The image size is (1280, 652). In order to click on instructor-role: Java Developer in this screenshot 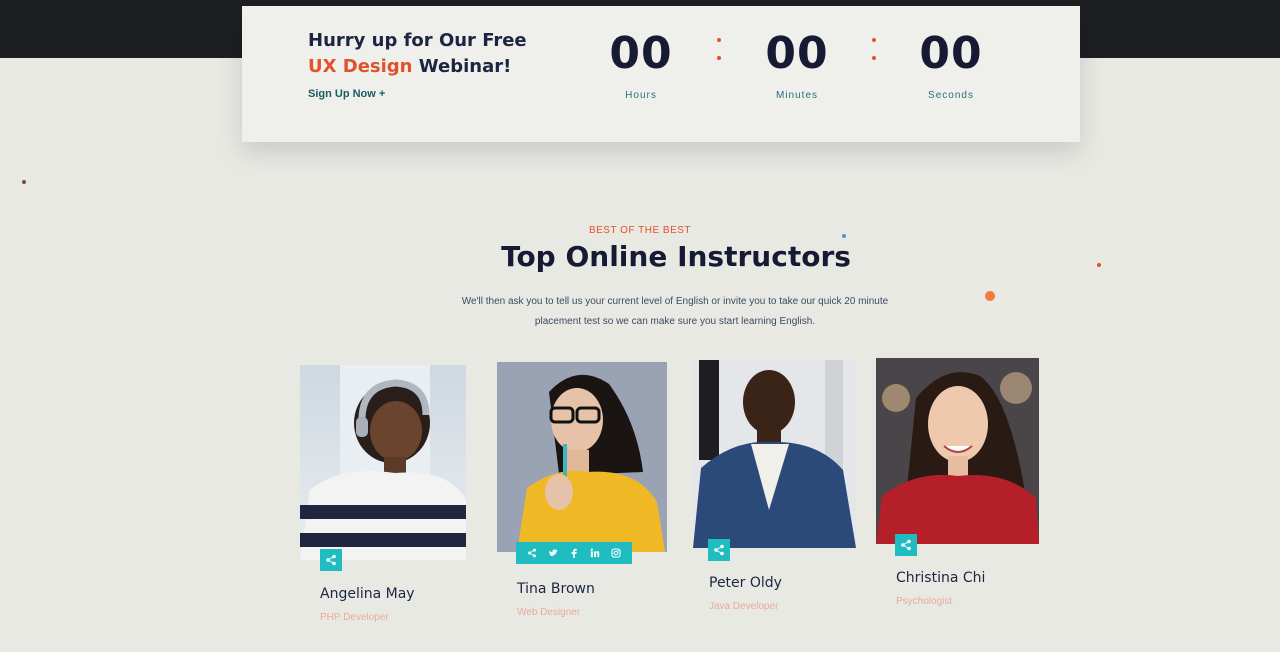, I will do `click(744, 606)`.